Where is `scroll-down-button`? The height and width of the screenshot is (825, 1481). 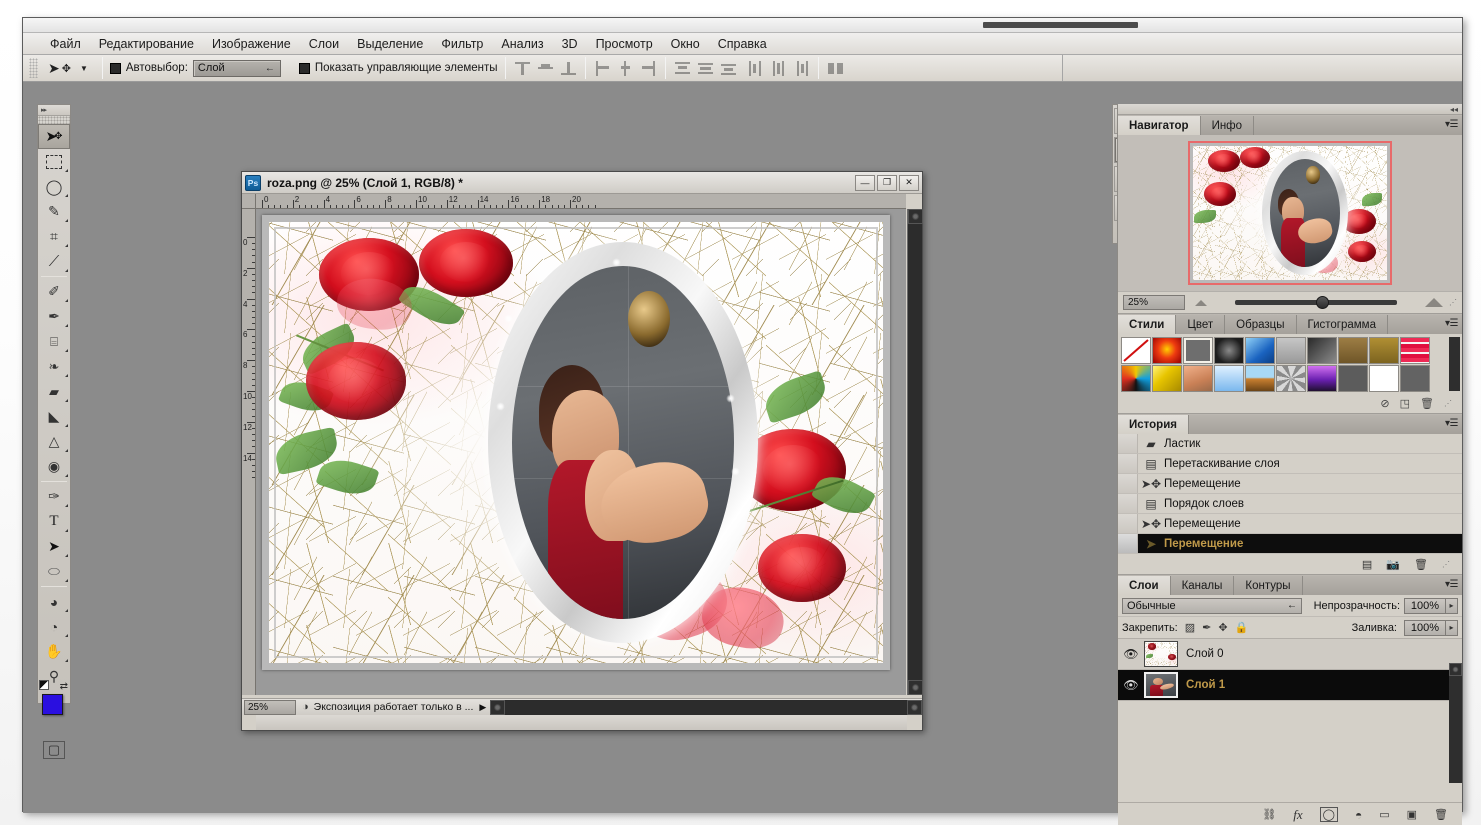
scroll-down-button is located at coordinates (915, 687).